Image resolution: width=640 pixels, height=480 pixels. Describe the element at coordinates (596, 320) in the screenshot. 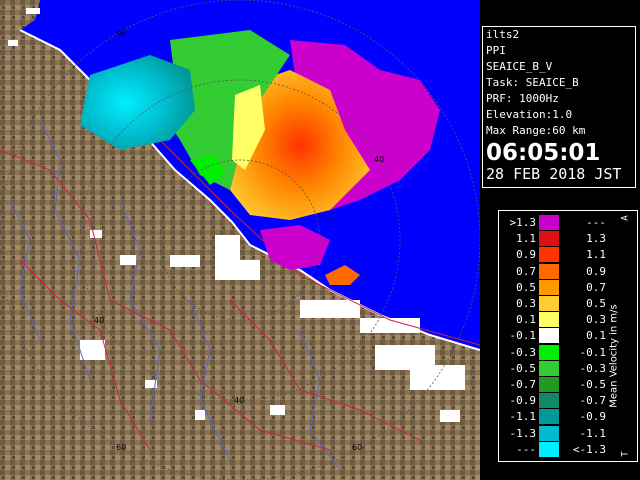

I see `legend-upper-bound: 0.3` at that location.